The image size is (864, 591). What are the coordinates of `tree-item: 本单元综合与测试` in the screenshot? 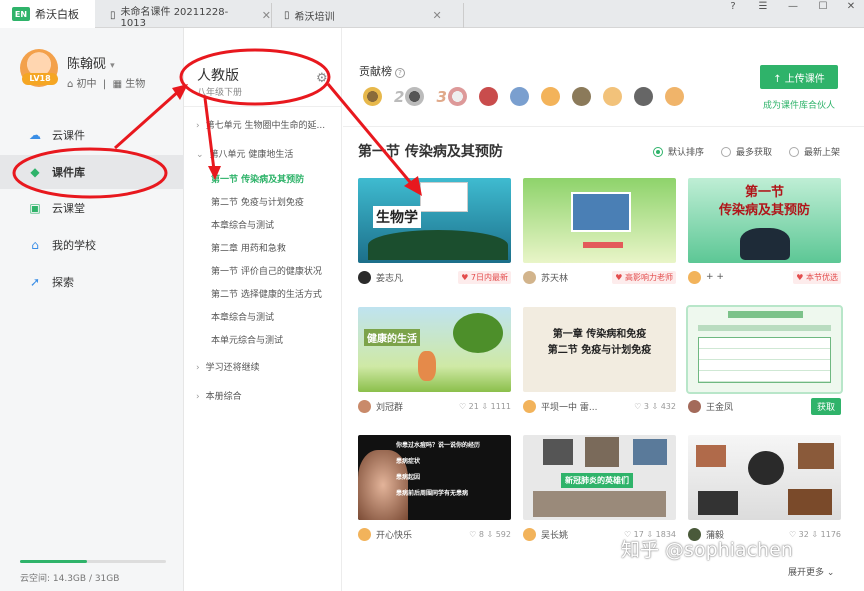 It's located at (281, 339).